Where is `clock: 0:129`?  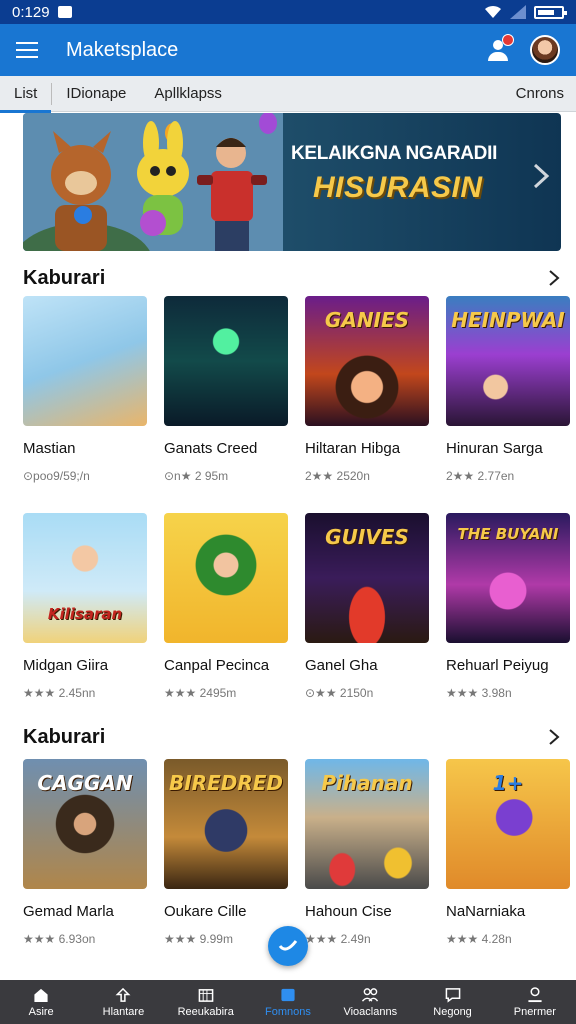 clock: 0:129 is located at coordinates (31, 12).